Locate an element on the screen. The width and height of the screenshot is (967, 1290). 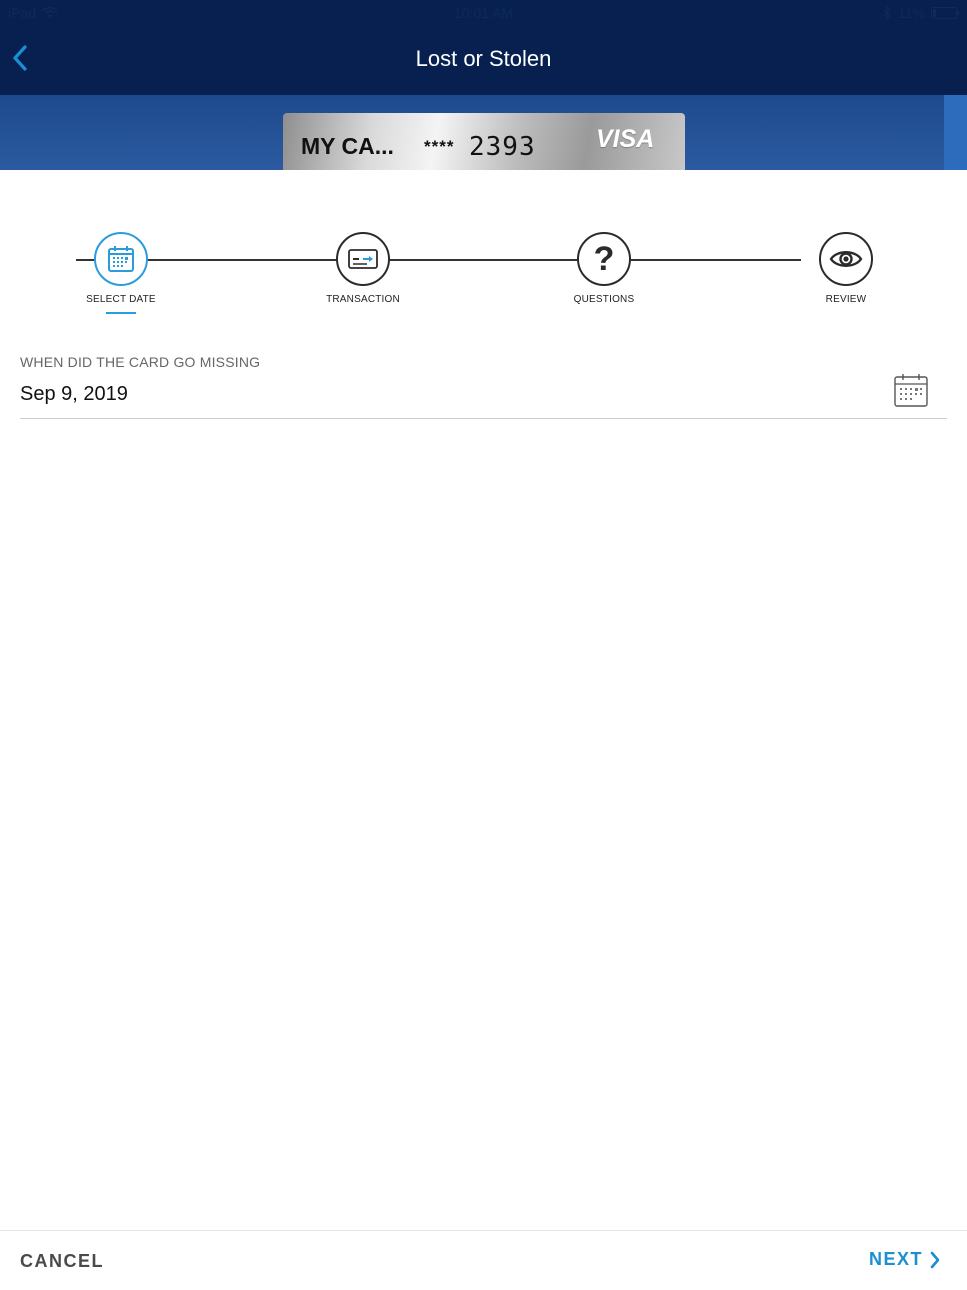
status-bar: iPad 10:01 AM 11% is located at coordinates (483, 14).